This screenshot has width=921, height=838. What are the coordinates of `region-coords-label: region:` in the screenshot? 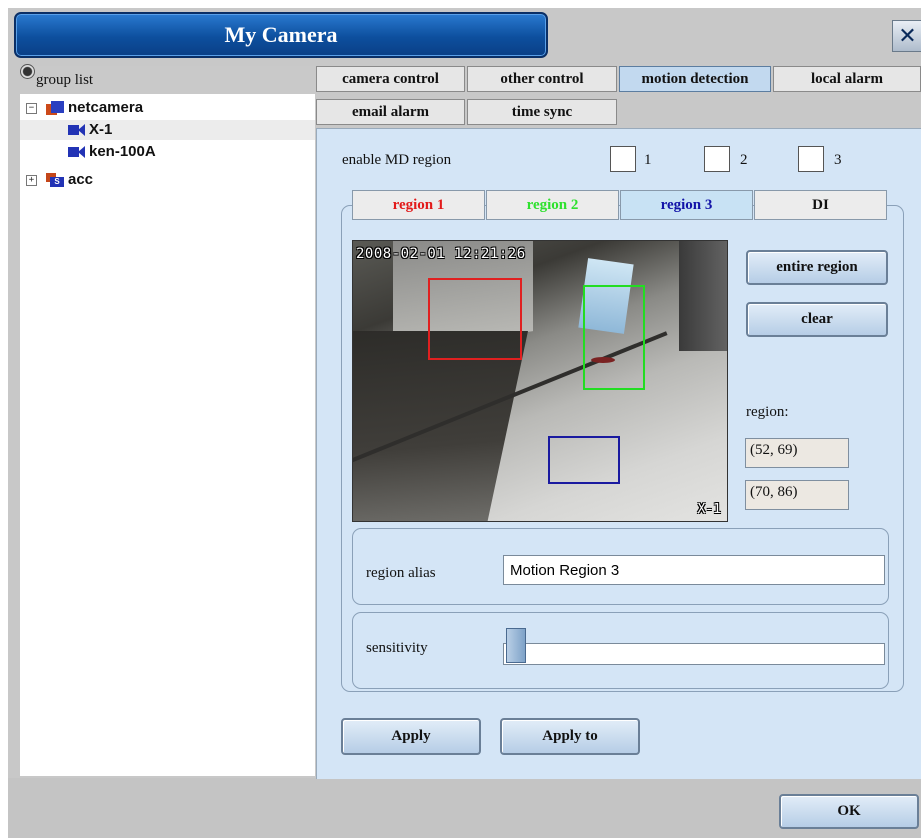 It's located at (767, 412).